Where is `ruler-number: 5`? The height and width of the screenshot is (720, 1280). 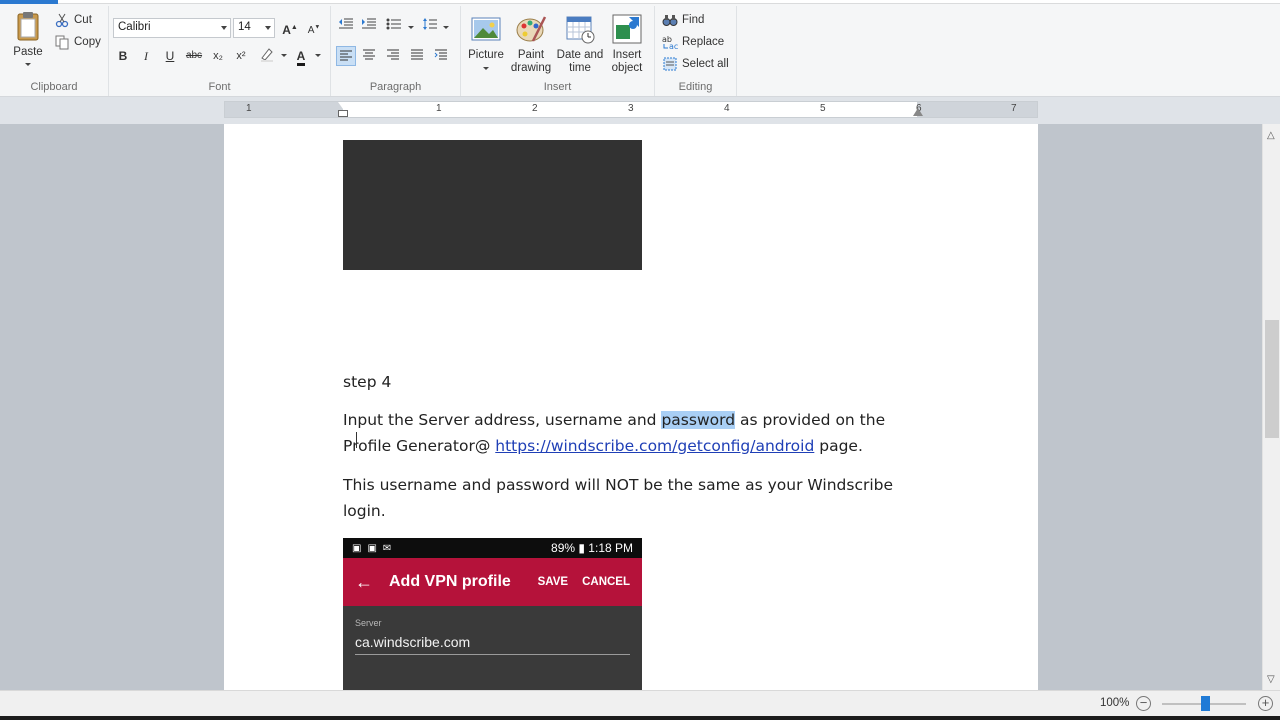
ruler-number: 5 is located at coordinates (823, 108).